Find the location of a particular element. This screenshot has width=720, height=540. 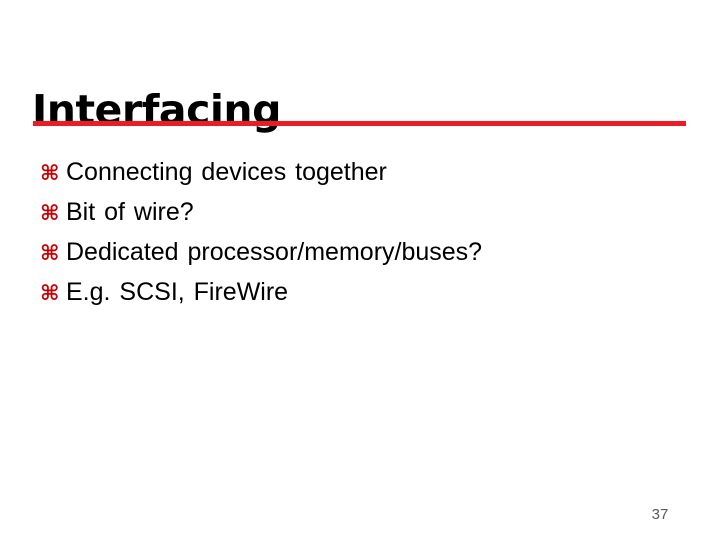

list-item-label: Bit of wire? is located at coordinates (130, 212).